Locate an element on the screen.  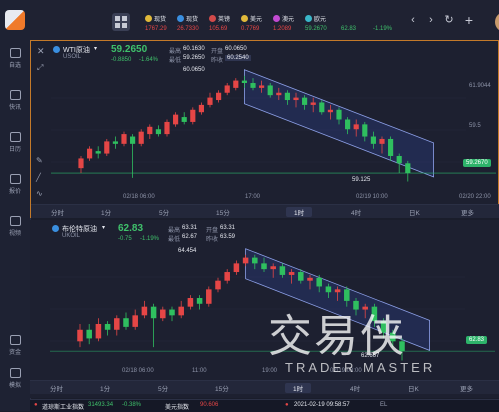
ticker-item: 现货 1767.29 is located at coordinates (156, 23).